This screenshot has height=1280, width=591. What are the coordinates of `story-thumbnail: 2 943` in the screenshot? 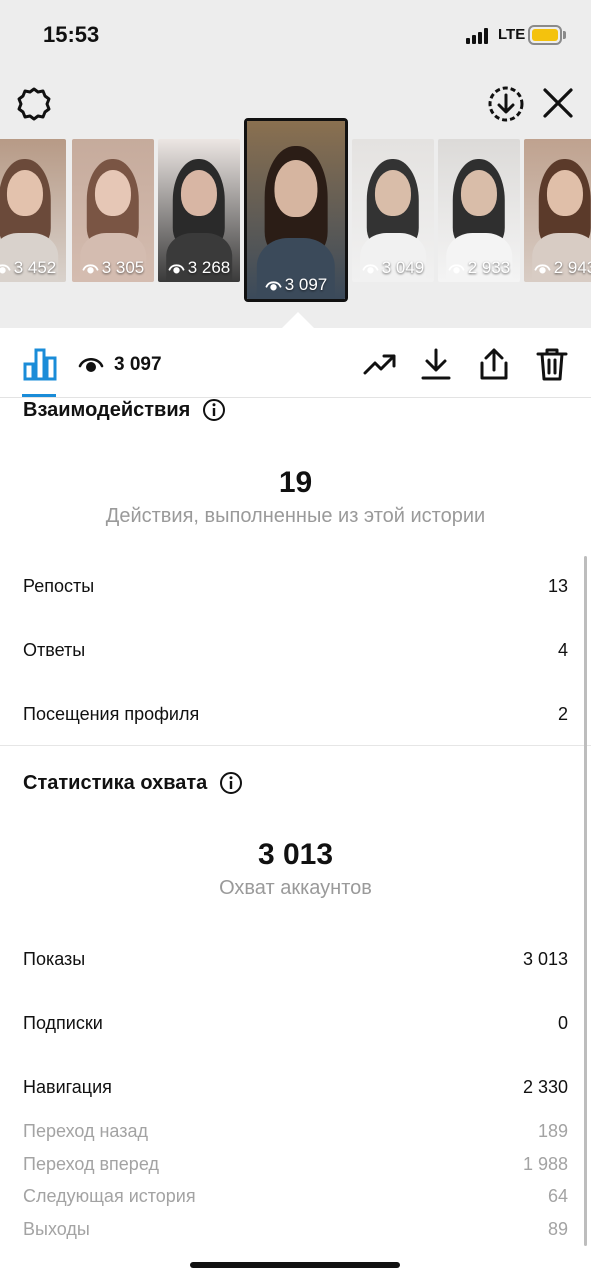 It's located at (557, 210).